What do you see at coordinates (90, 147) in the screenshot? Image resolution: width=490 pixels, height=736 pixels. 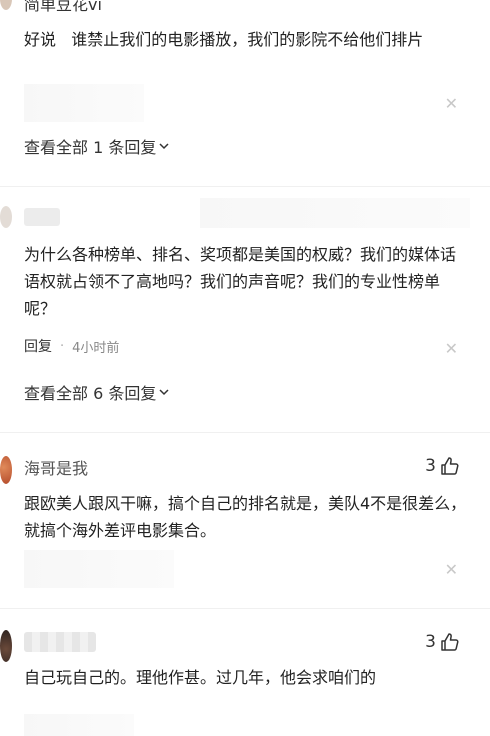 I see `view-all-replies-label: 查看全部 1 条回复` at bounding box center [90, 147].